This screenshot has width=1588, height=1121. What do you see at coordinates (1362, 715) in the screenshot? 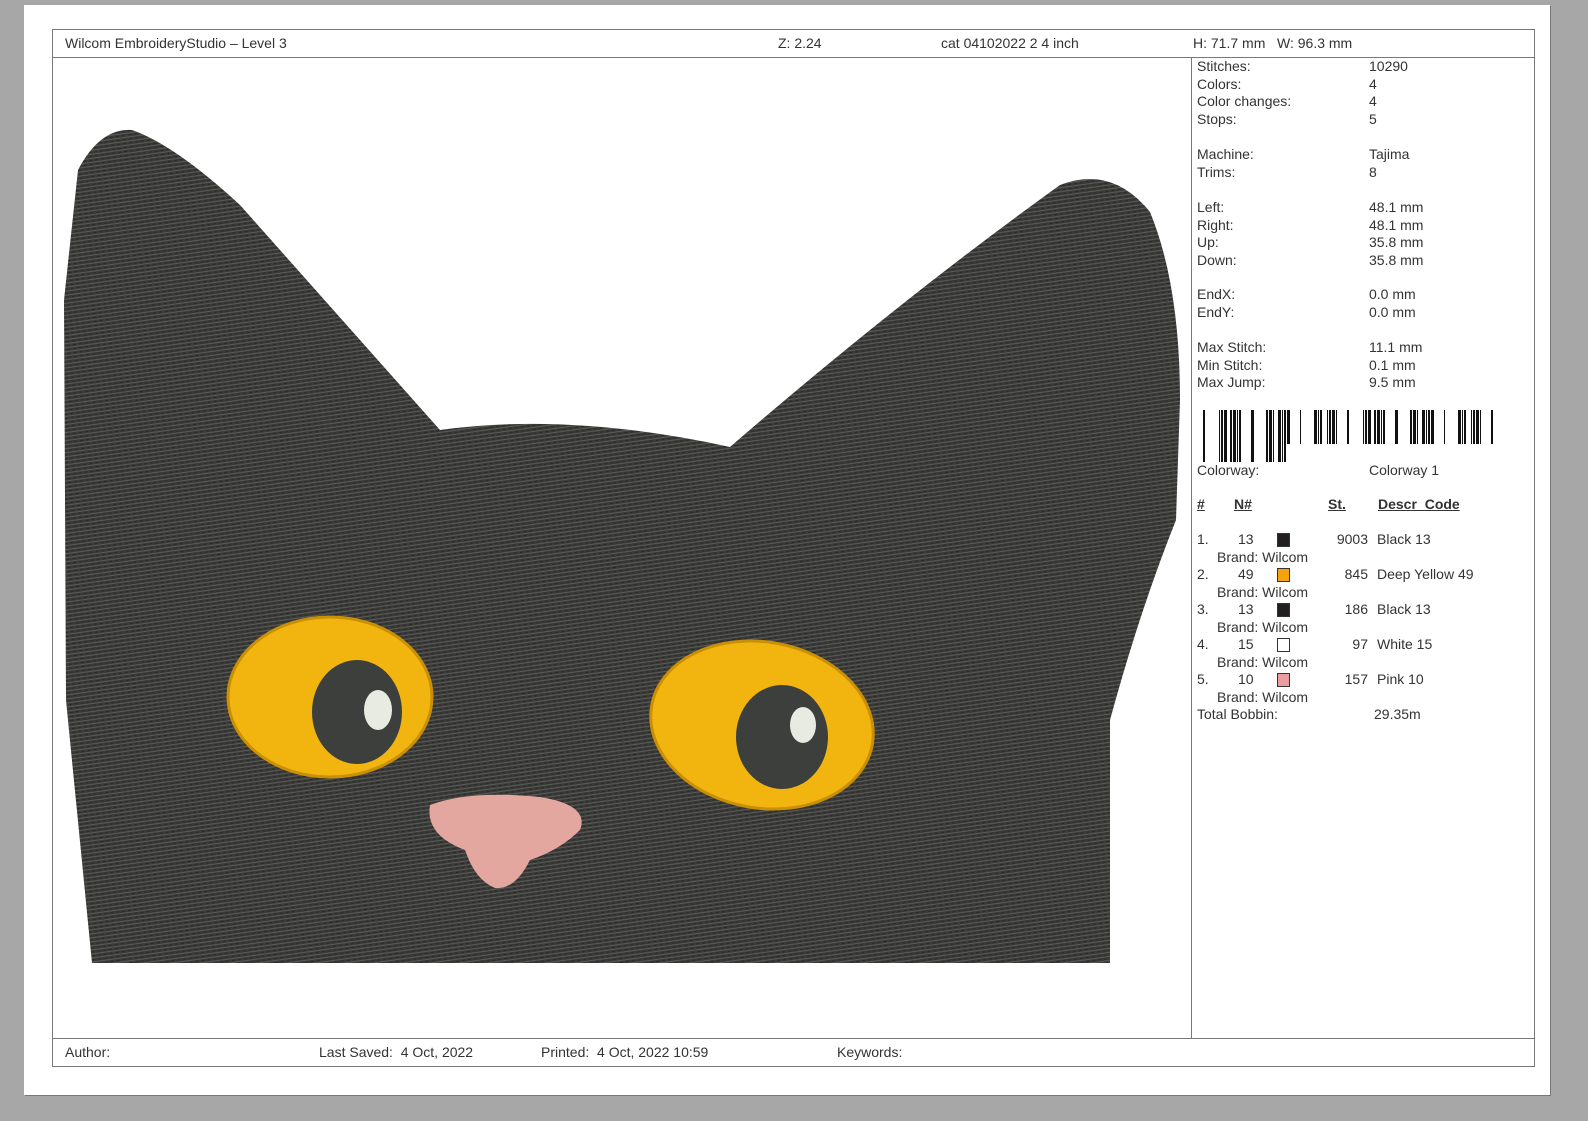
I see `bobbin-row: Total Bobbin: 29.35m` at bounding box center [1362, 715].